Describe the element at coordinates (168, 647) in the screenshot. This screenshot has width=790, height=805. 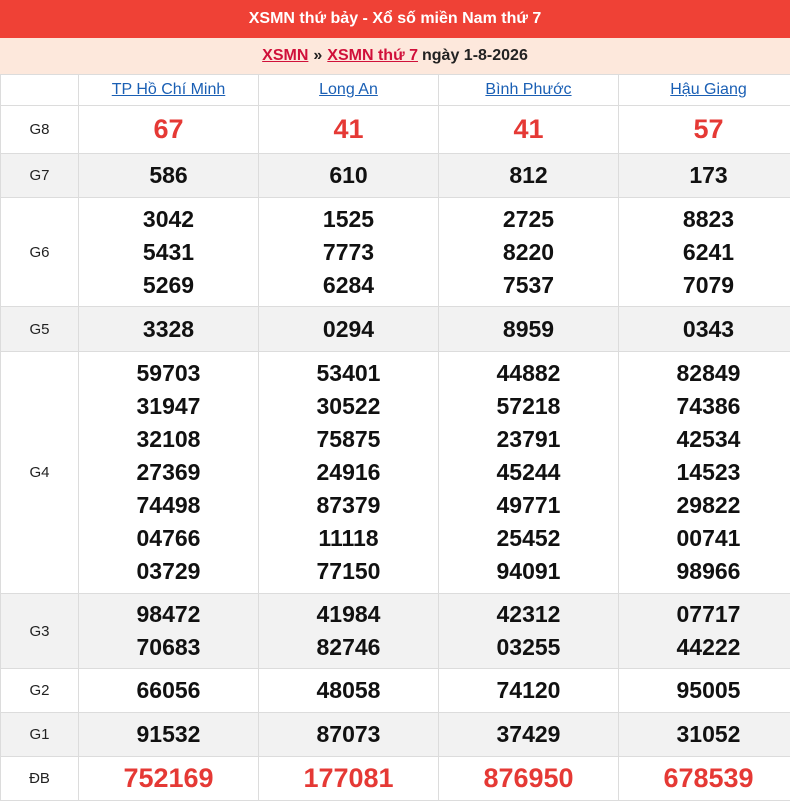
I see `result-number: 70683` at that location.